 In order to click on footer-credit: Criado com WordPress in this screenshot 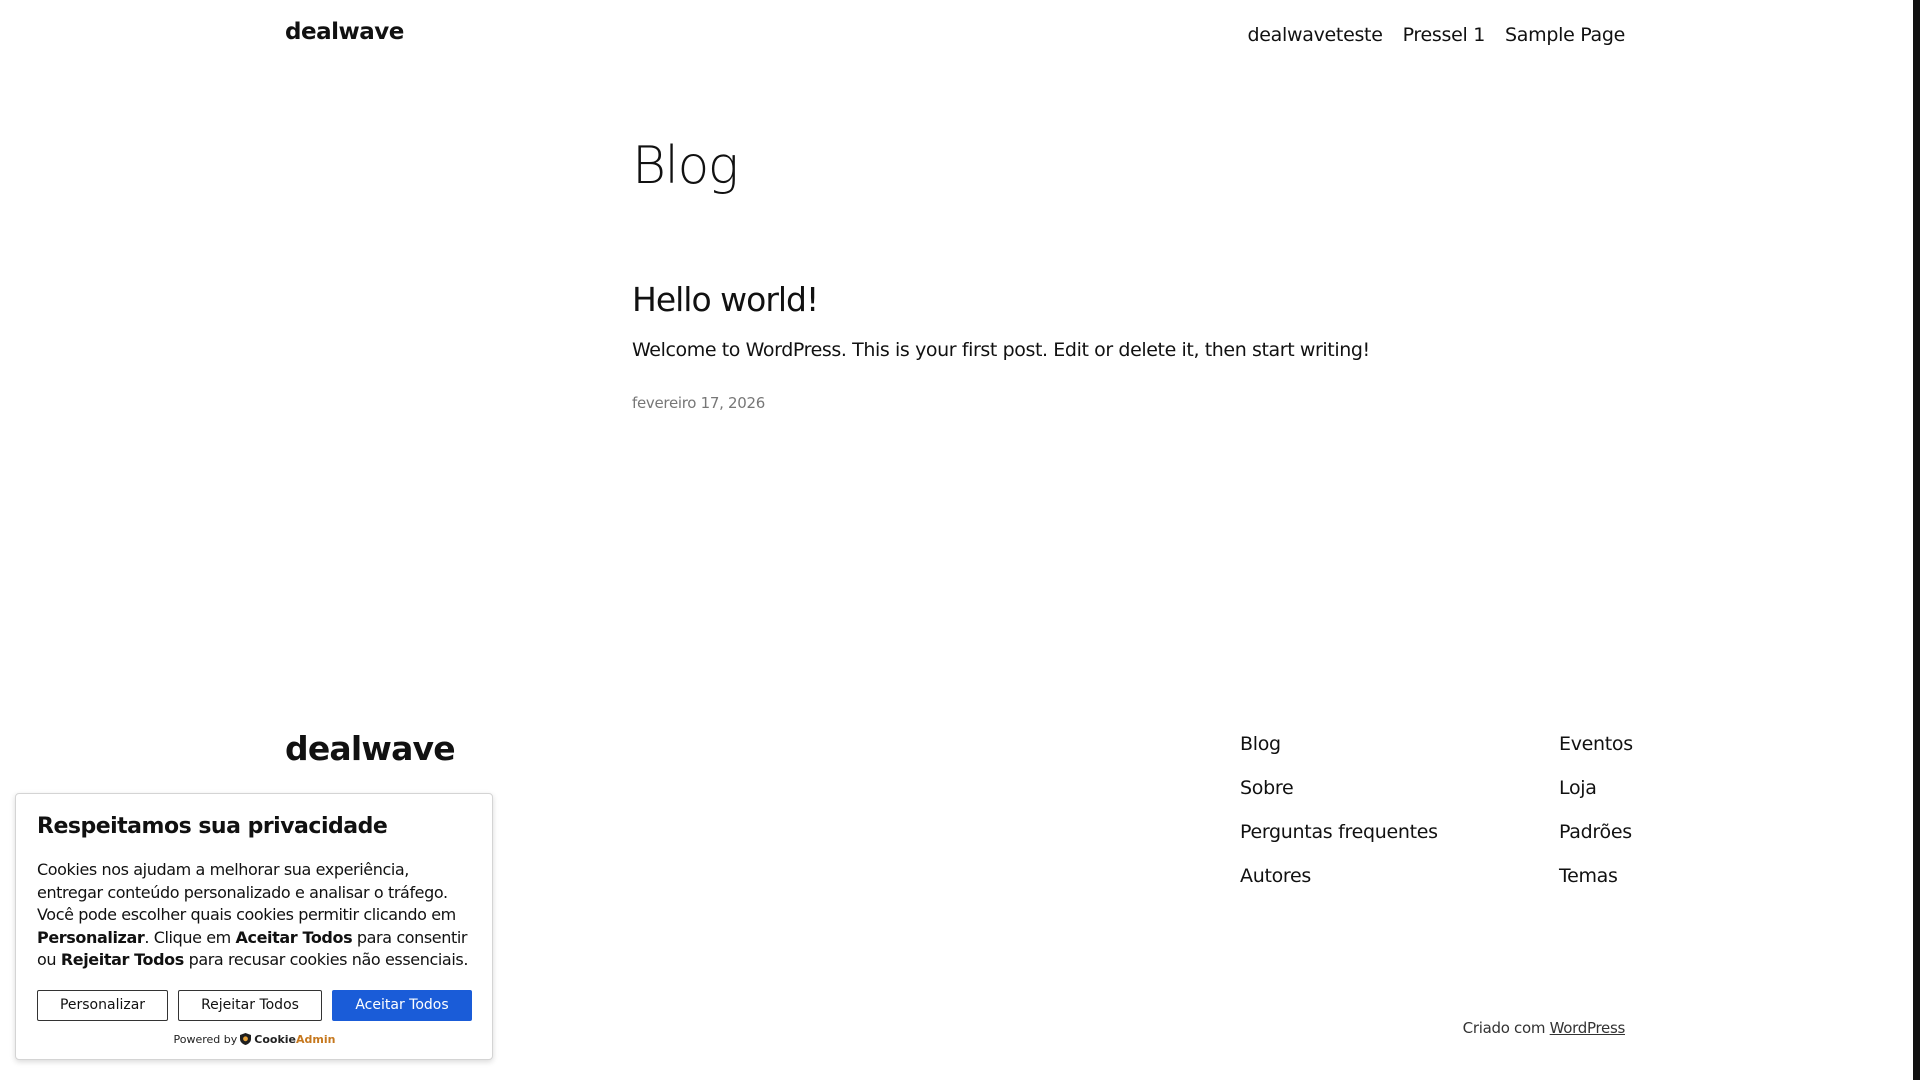, I will do `click(1544, 1028)`.